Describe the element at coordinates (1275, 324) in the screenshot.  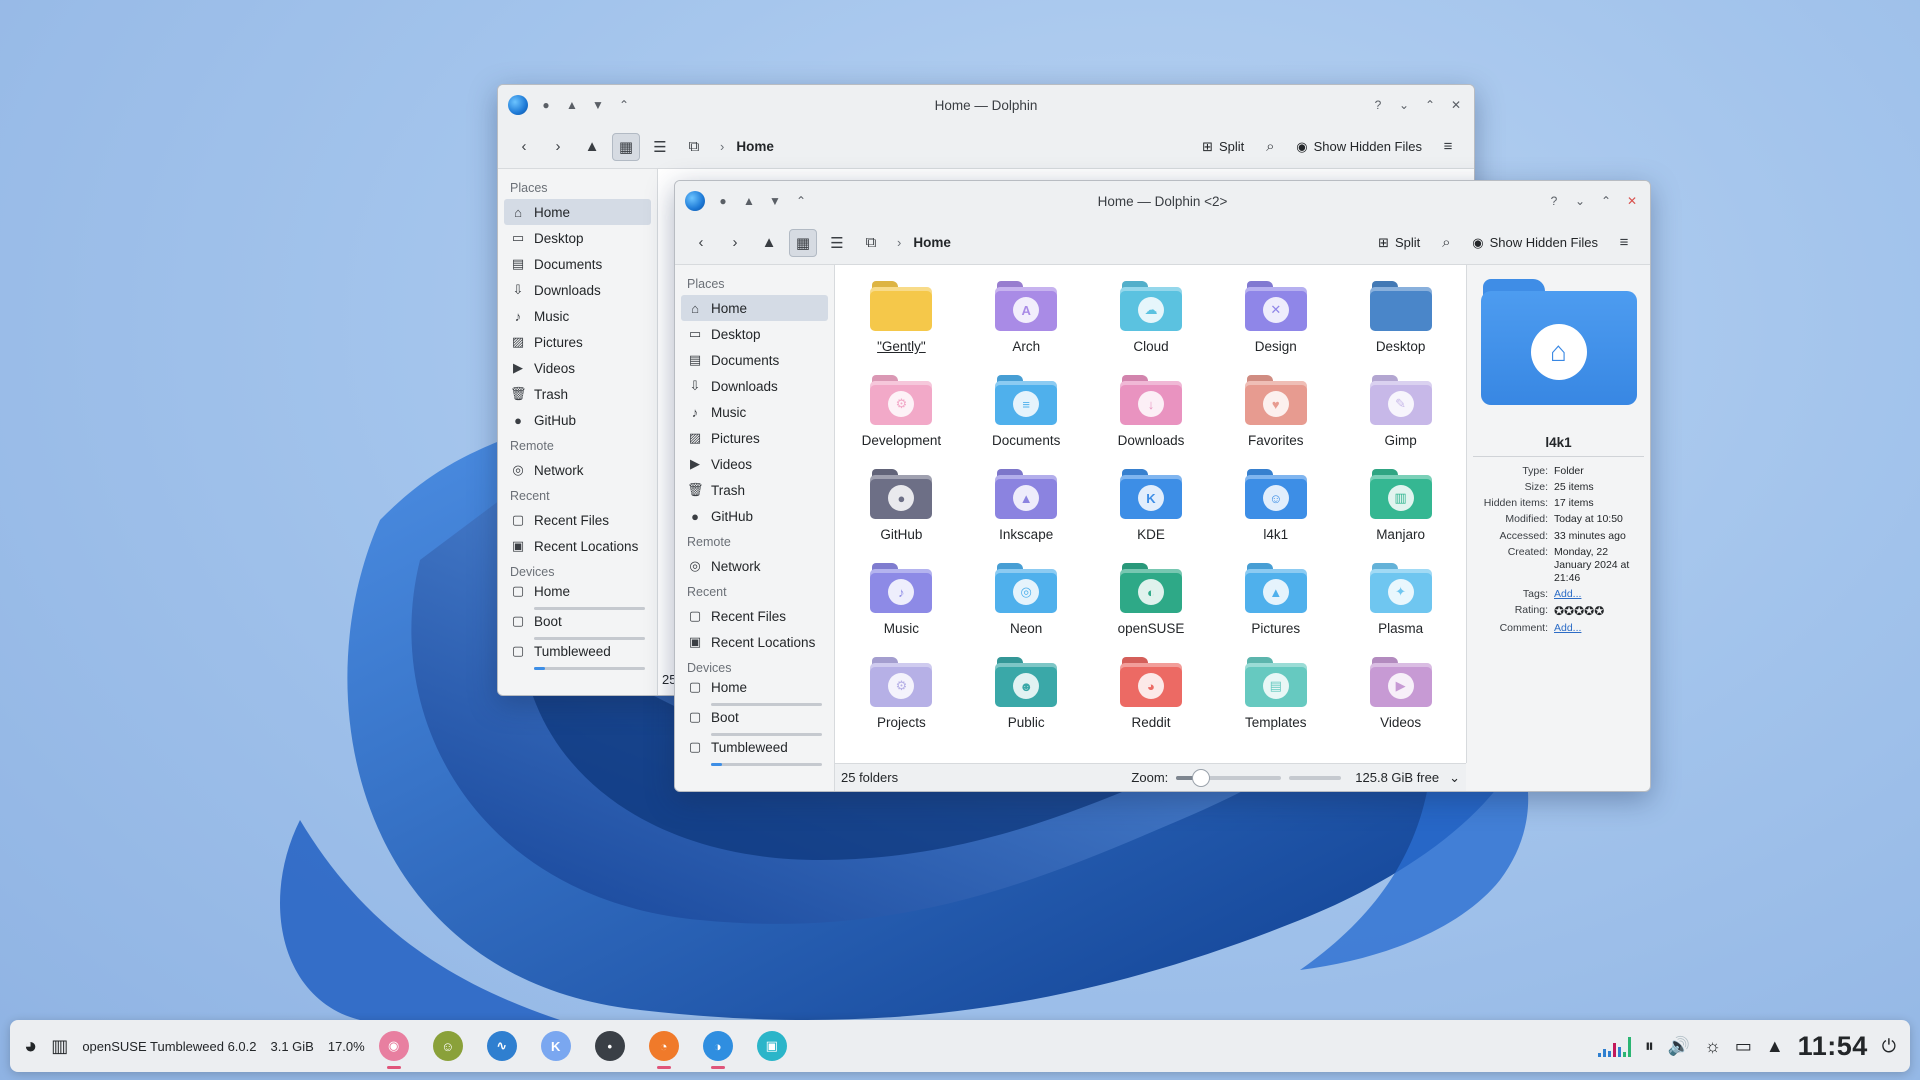
I see `folder-item: ✕ Design` at that location.